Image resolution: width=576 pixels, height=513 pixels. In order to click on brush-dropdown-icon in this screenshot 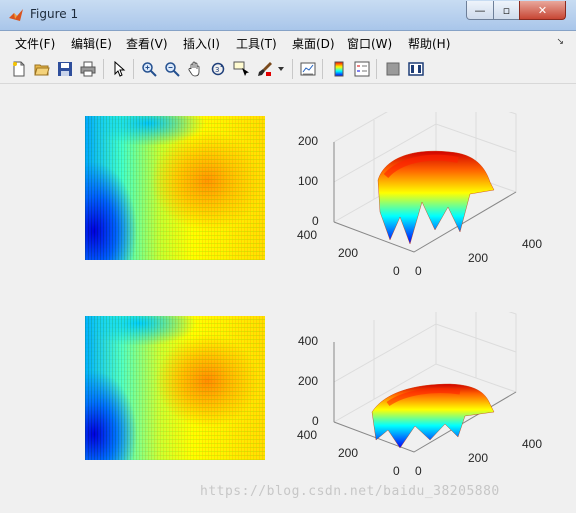, I will do `click(281, 69)`.